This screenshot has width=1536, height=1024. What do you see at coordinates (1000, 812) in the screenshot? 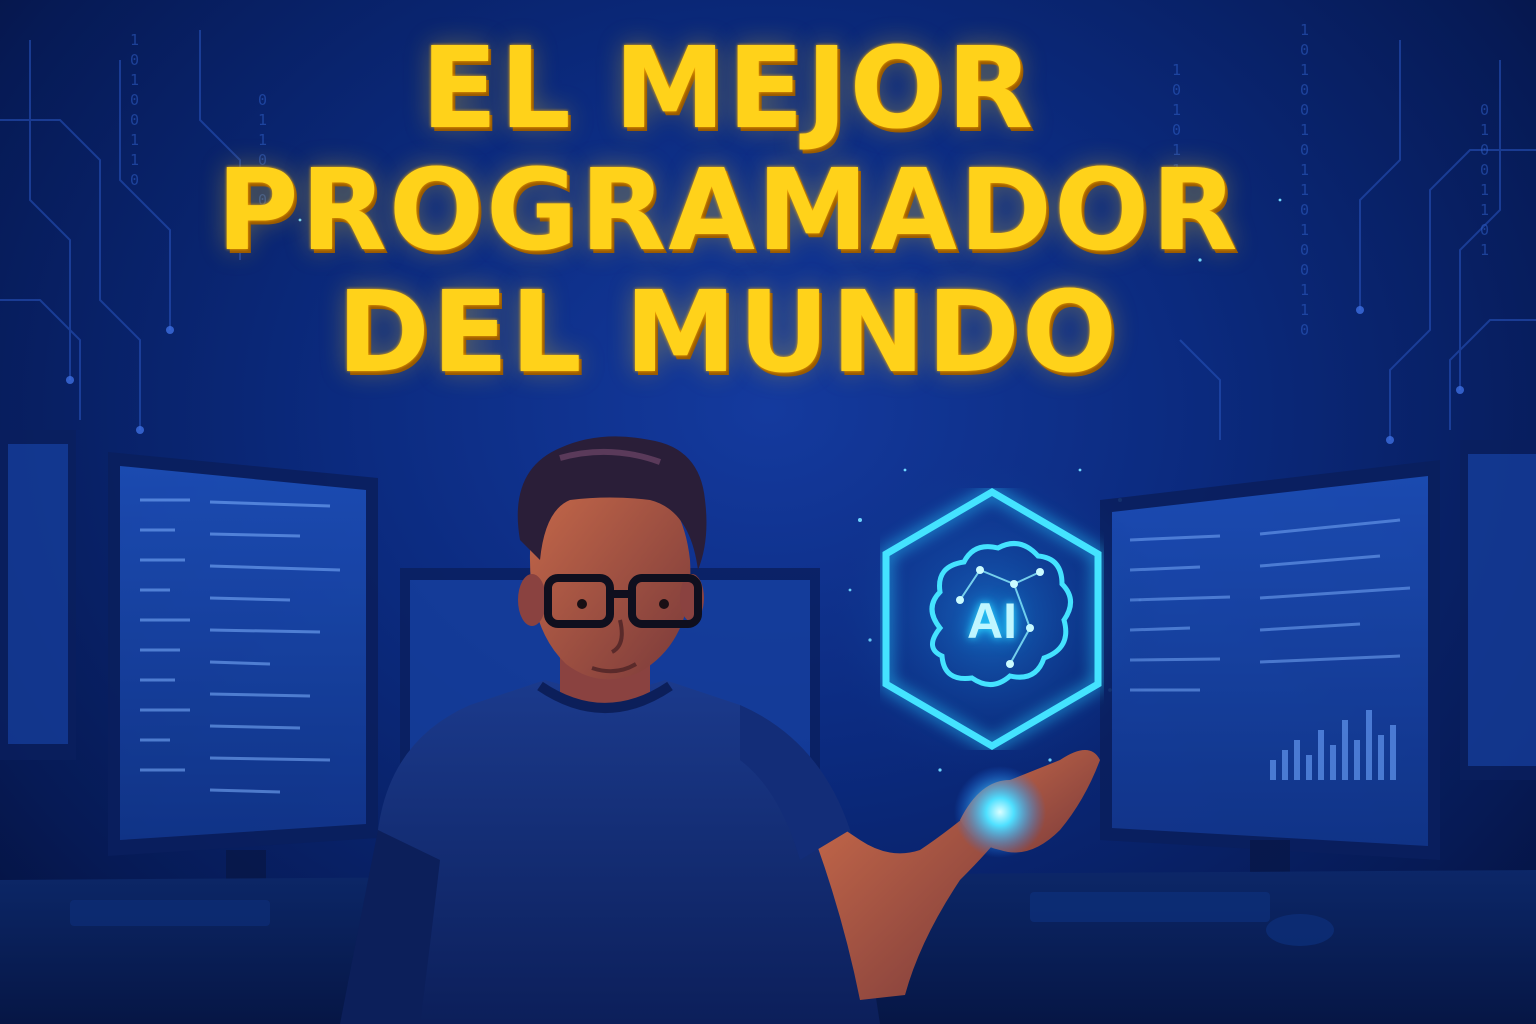
I see `hand-energy-orb` at bounding box center [1000, 812].